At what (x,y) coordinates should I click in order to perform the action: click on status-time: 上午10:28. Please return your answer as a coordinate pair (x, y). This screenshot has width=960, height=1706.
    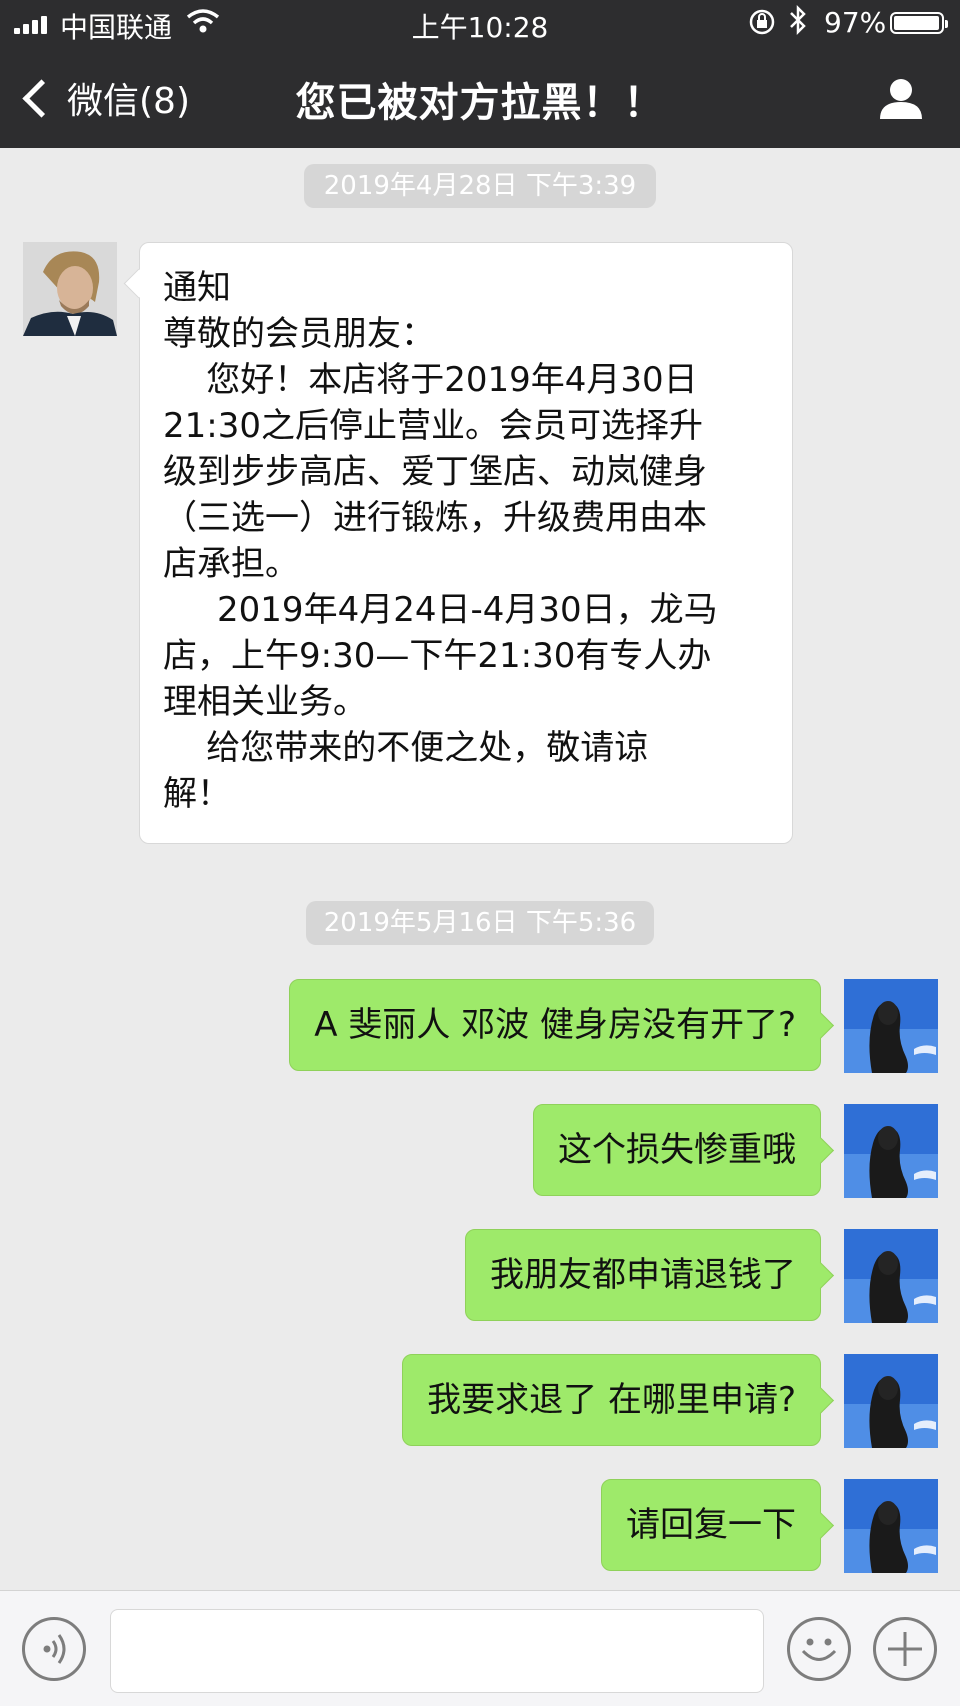
    Looking at the image, I should click on (480, 27).